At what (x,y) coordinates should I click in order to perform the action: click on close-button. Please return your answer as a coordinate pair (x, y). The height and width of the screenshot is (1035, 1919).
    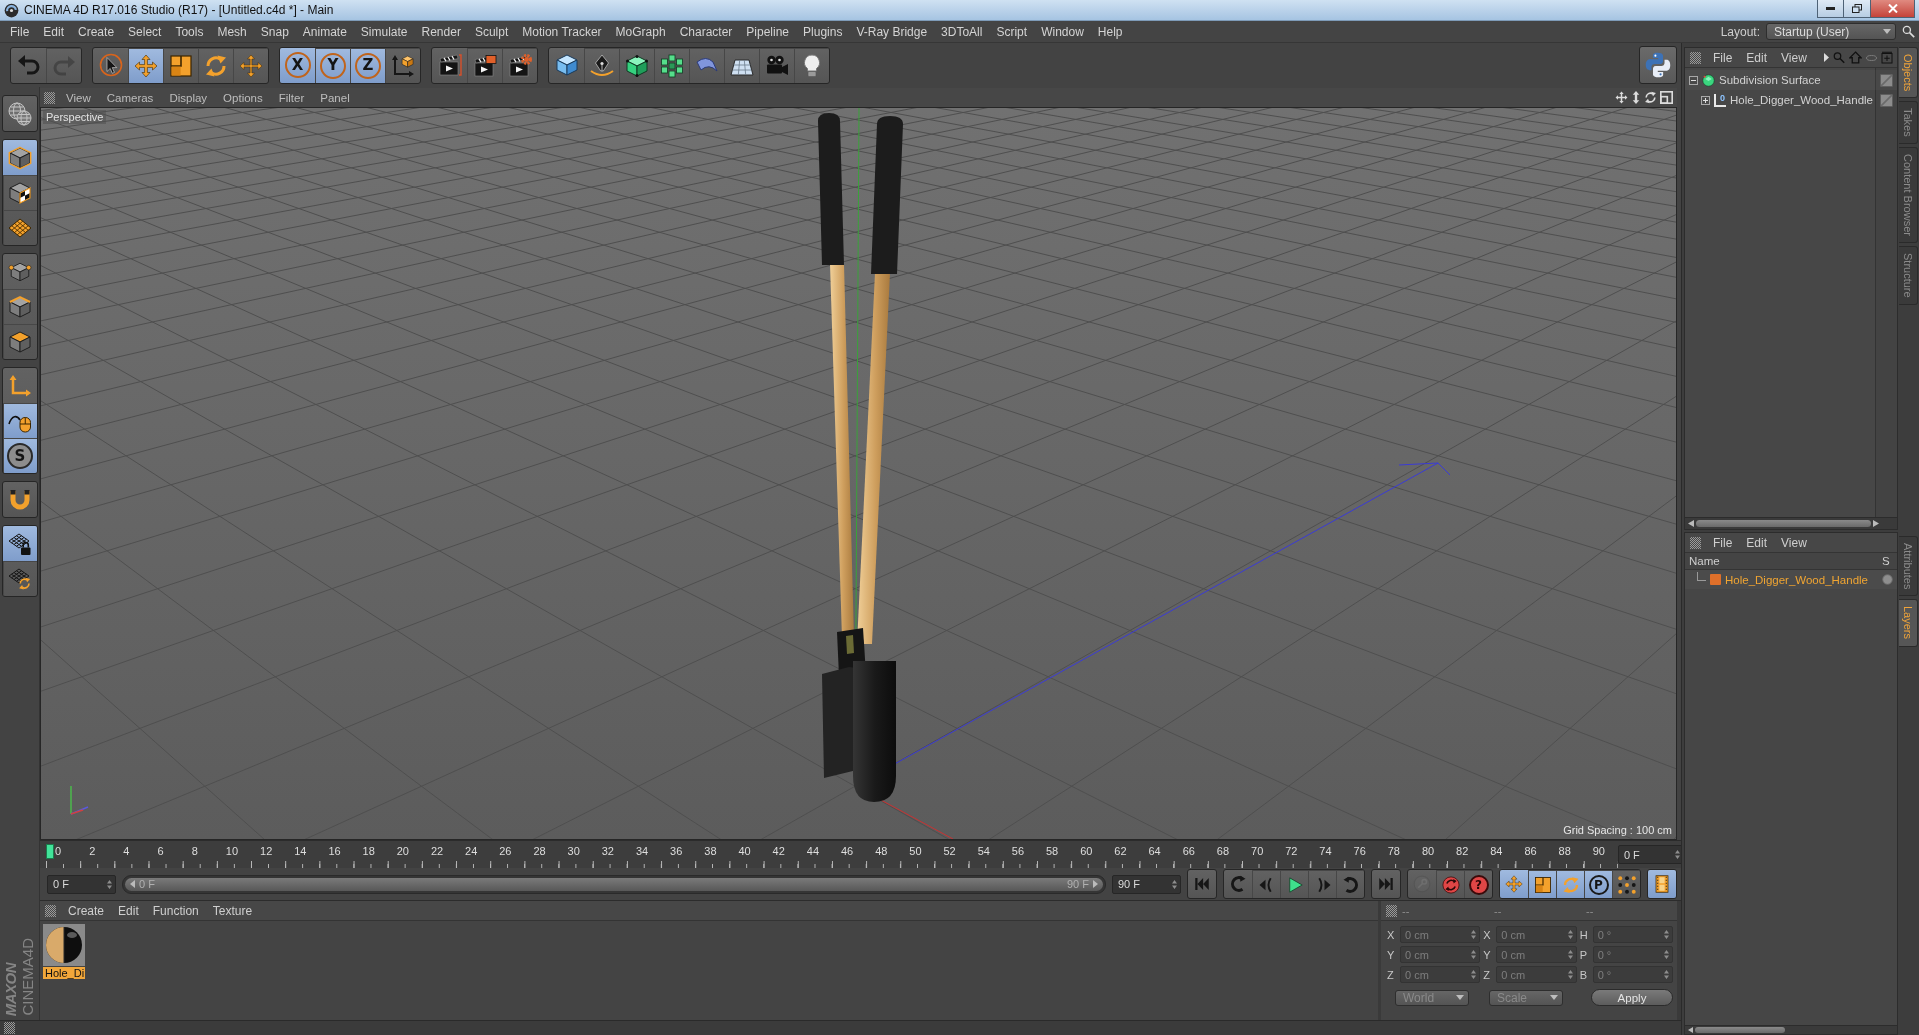
    Looking at the image, I should click on (1893, 9).